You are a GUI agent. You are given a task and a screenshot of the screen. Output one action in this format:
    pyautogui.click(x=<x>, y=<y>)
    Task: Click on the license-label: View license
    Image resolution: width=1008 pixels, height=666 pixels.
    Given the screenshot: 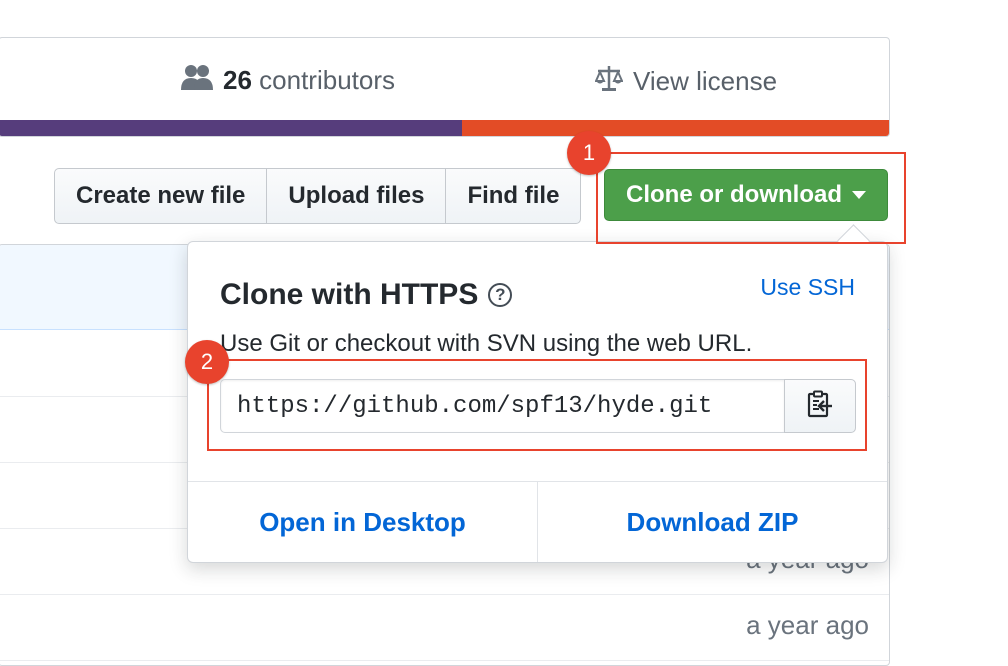 What is the action you would take?
    pyautogui.click(x=705, y=81)
    